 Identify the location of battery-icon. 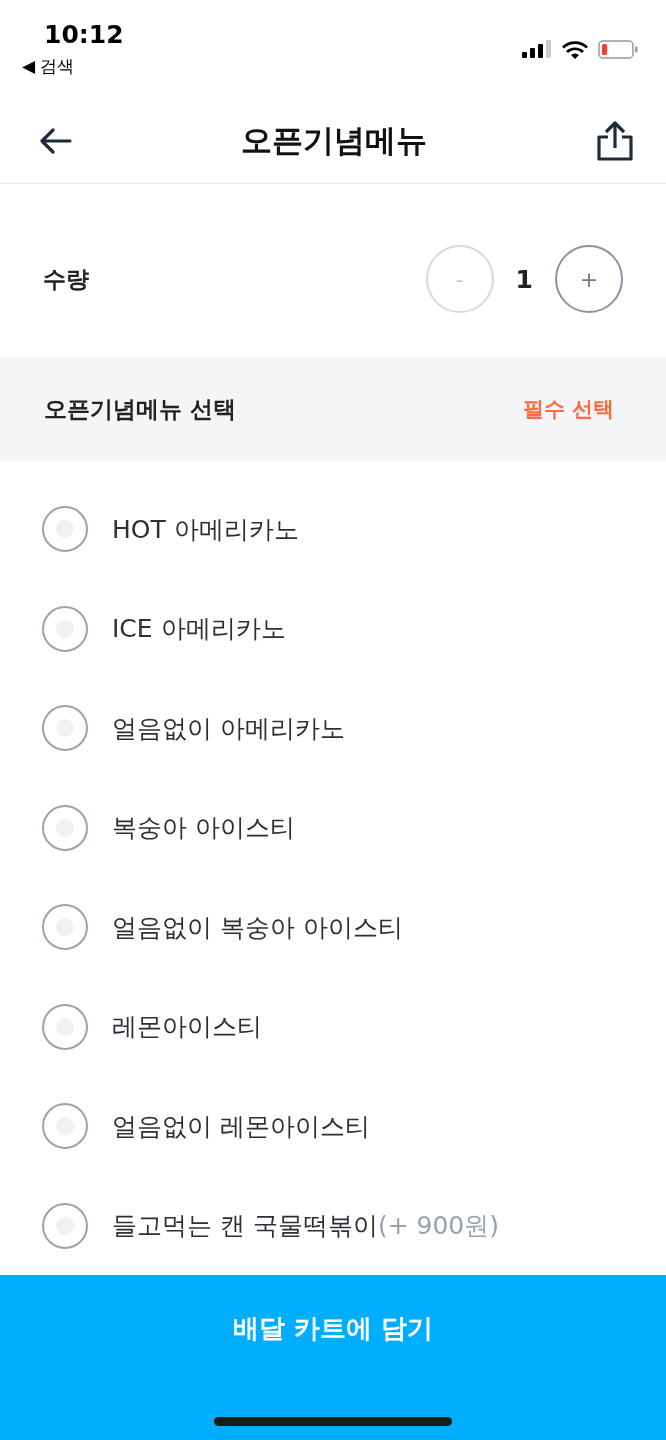
(618, 49).